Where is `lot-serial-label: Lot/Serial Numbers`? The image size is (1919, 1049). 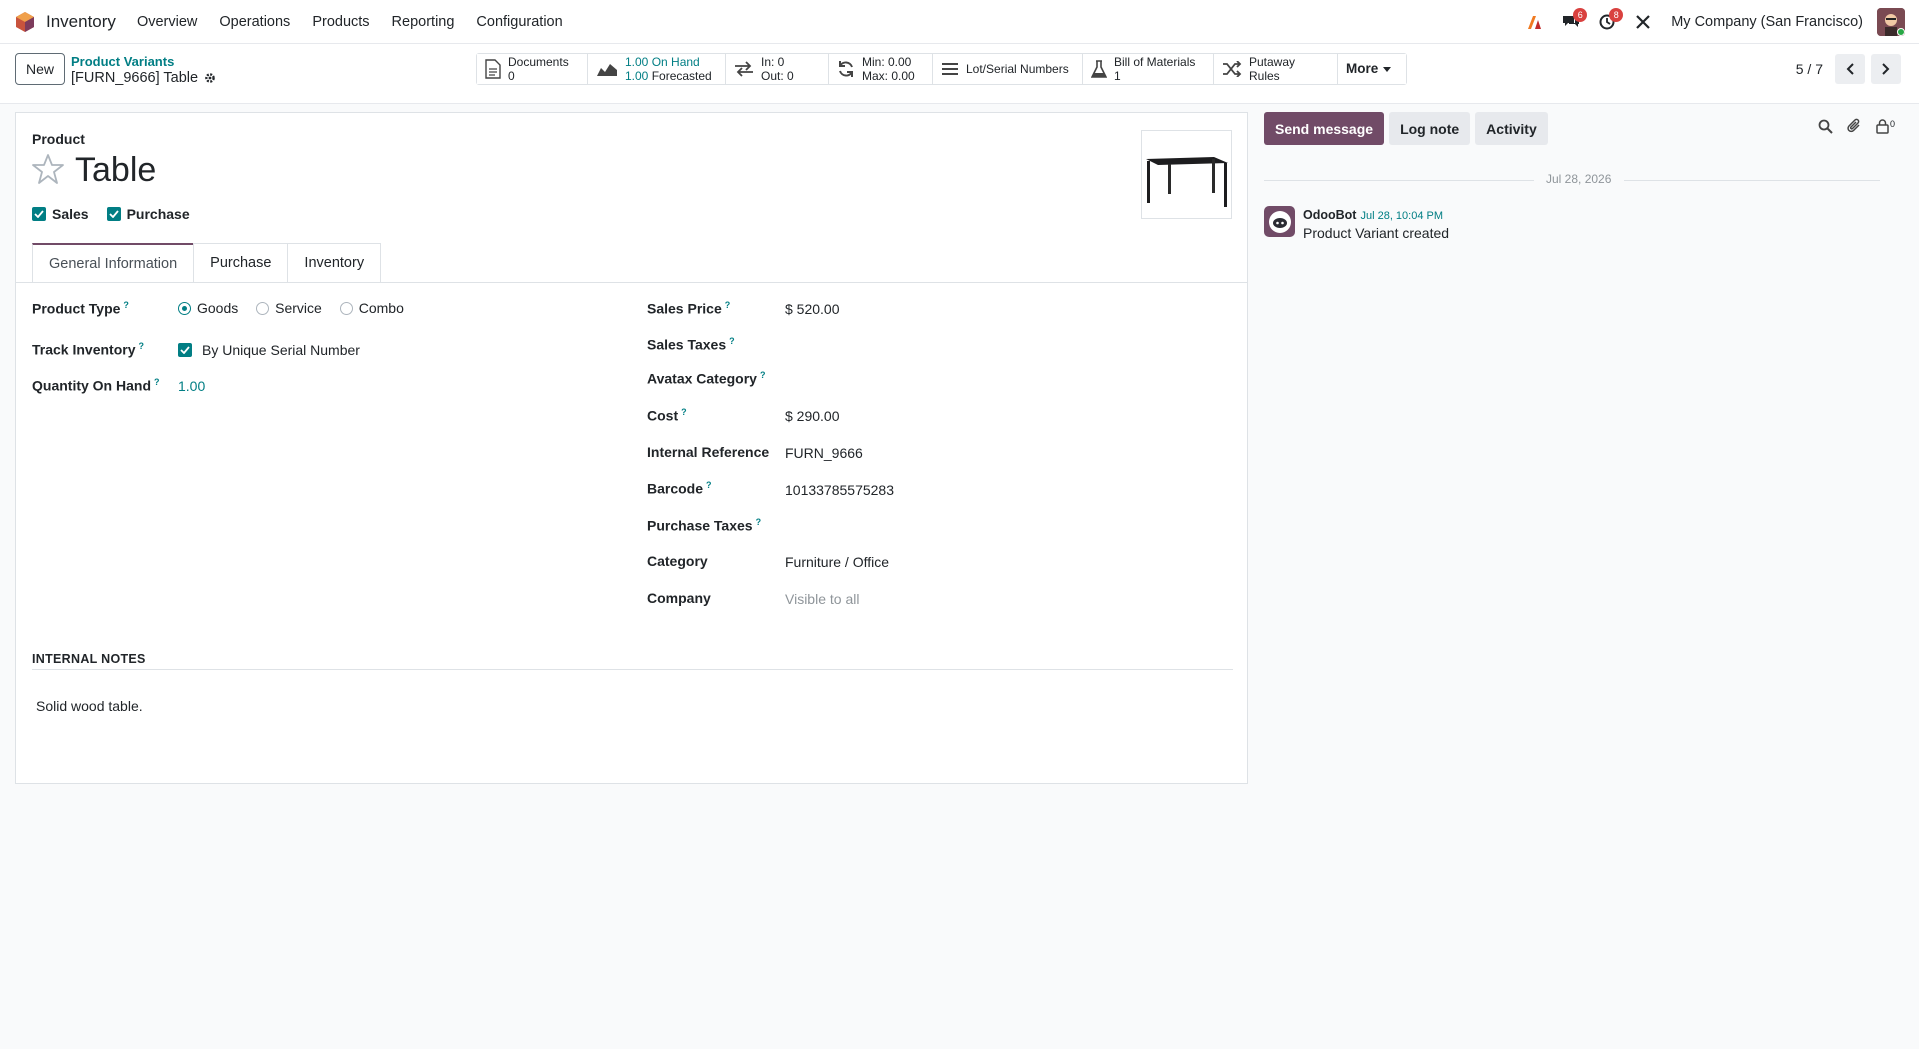
lot-serial-label: Lot/Serial Numbers is located at coordinates (1017, 69).